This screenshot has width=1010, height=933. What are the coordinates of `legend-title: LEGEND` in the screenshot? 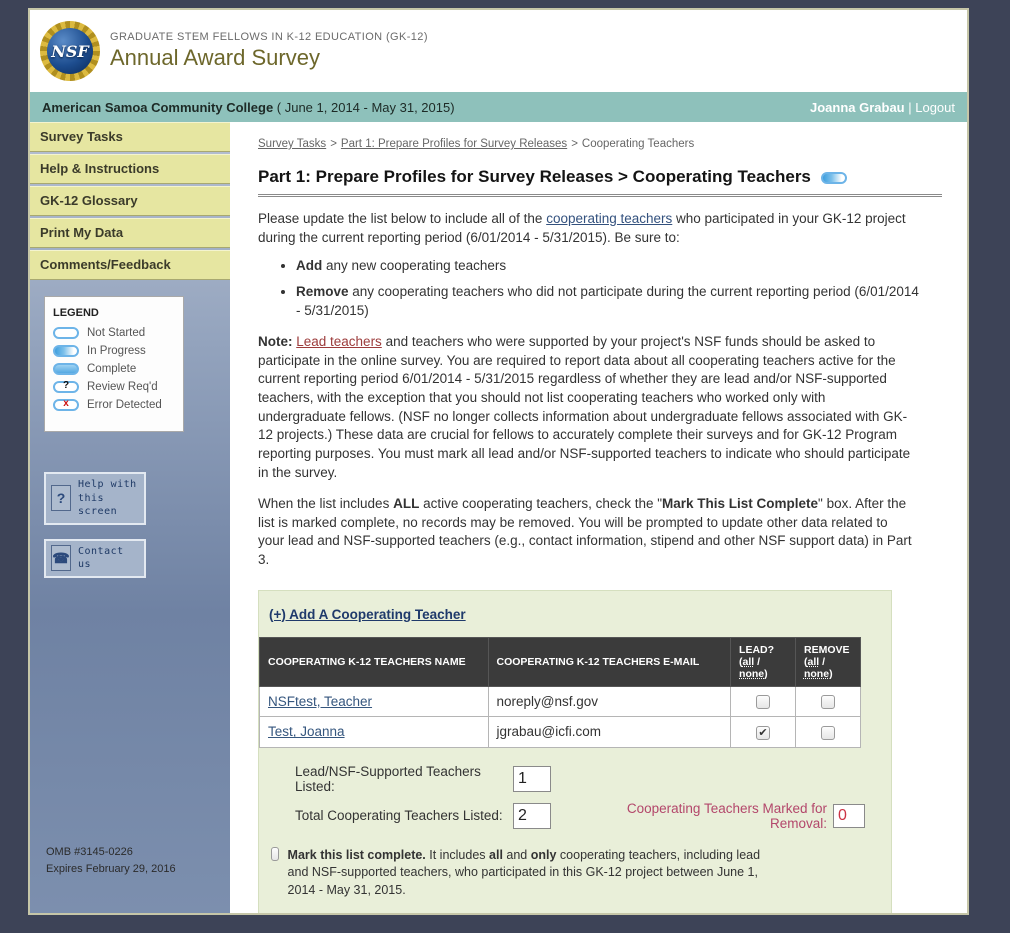 It's located at (76, 313).